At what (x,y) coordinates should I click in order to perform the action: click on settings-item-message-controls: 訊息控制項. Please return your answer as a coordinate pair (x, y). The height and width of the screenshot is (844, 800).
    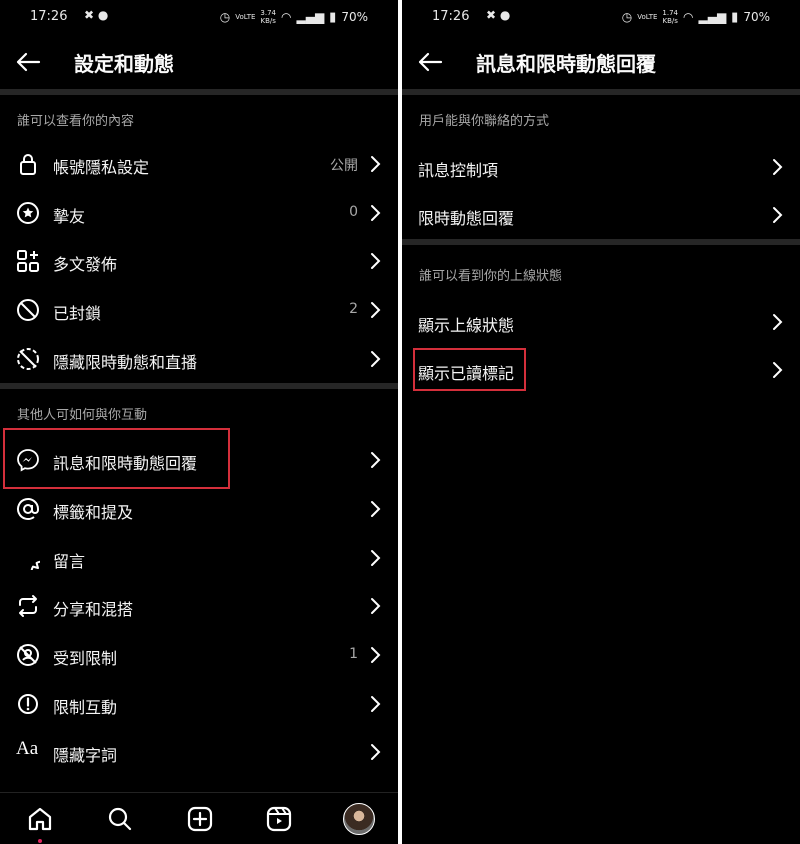
    Looking at the image, I should click on (601, 167).